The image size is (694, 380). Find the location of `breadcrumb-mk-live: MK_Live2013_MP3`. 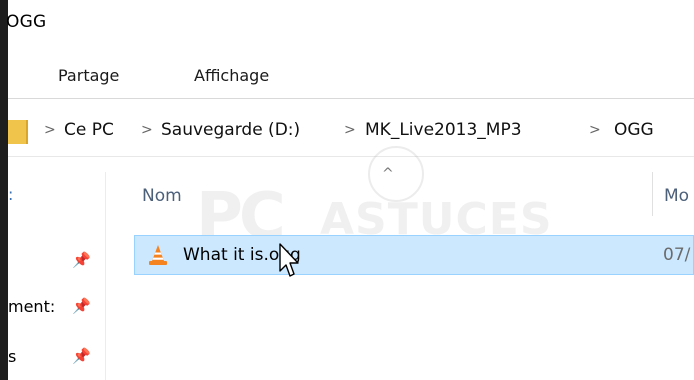

breadcrumb-mk-live: MK_Live2013_MP3 is located at coordinates (443, 130).